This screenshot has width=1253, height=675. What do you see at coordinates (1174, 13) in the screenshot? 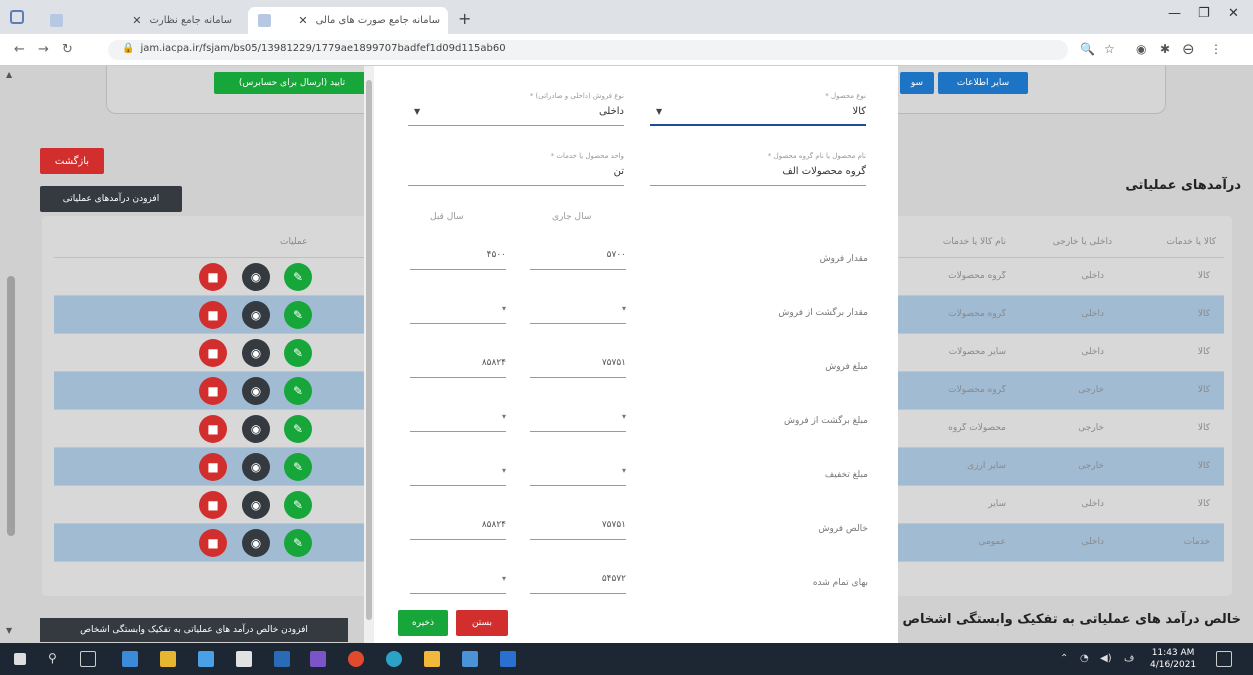
I see `minimize-icon: —` at bounding box center [1174, 13].